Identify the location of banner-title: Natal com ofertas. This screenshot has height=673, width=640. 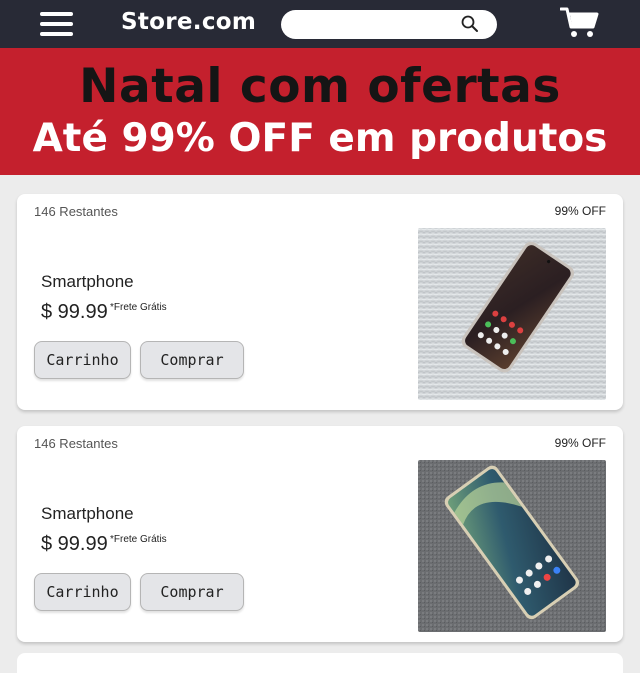
(320, 86).